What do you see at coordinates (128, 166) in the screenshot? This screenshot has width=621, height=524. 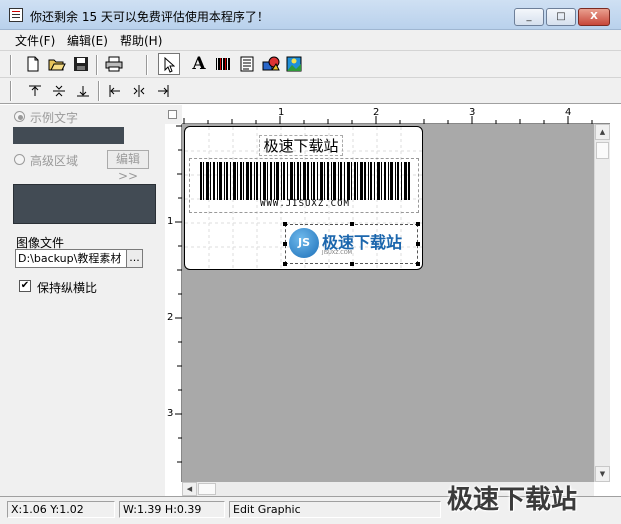 I see `edit-advanced-button: 编辑>>` at bounding box center [128, 166].